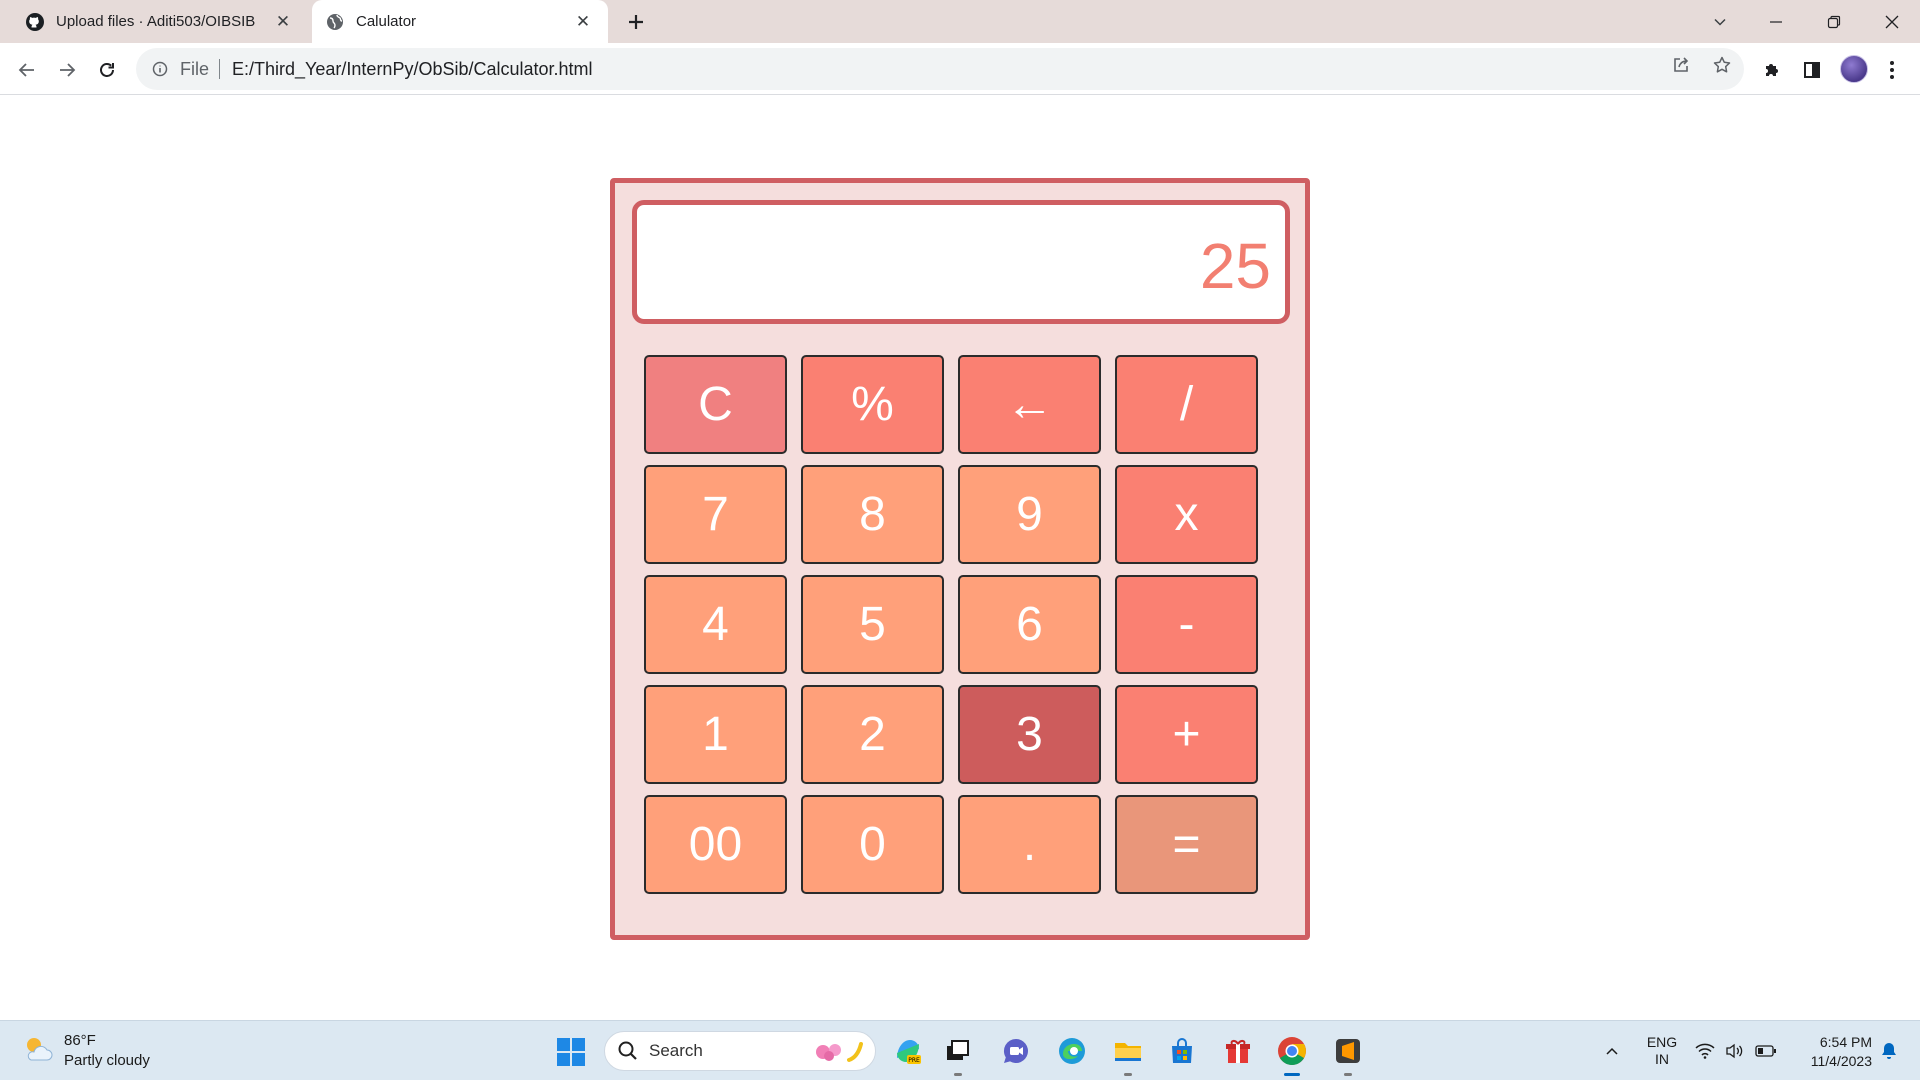 The image size is (1920, 1080). Describe the element at coordinates (872, 624) in the screenshot. I see `digit-5-button: 5` at that location.